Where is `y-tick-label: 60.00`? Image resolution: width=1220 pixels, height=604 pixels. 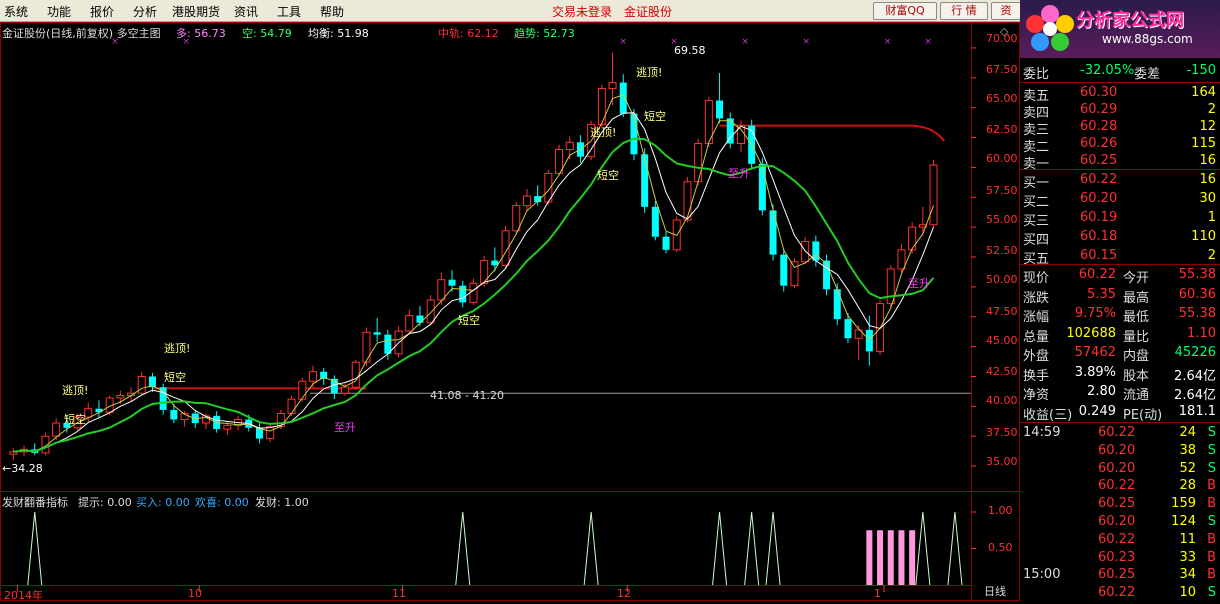
y-tick-label: 60.00 is located at coordinates (1002, 158).